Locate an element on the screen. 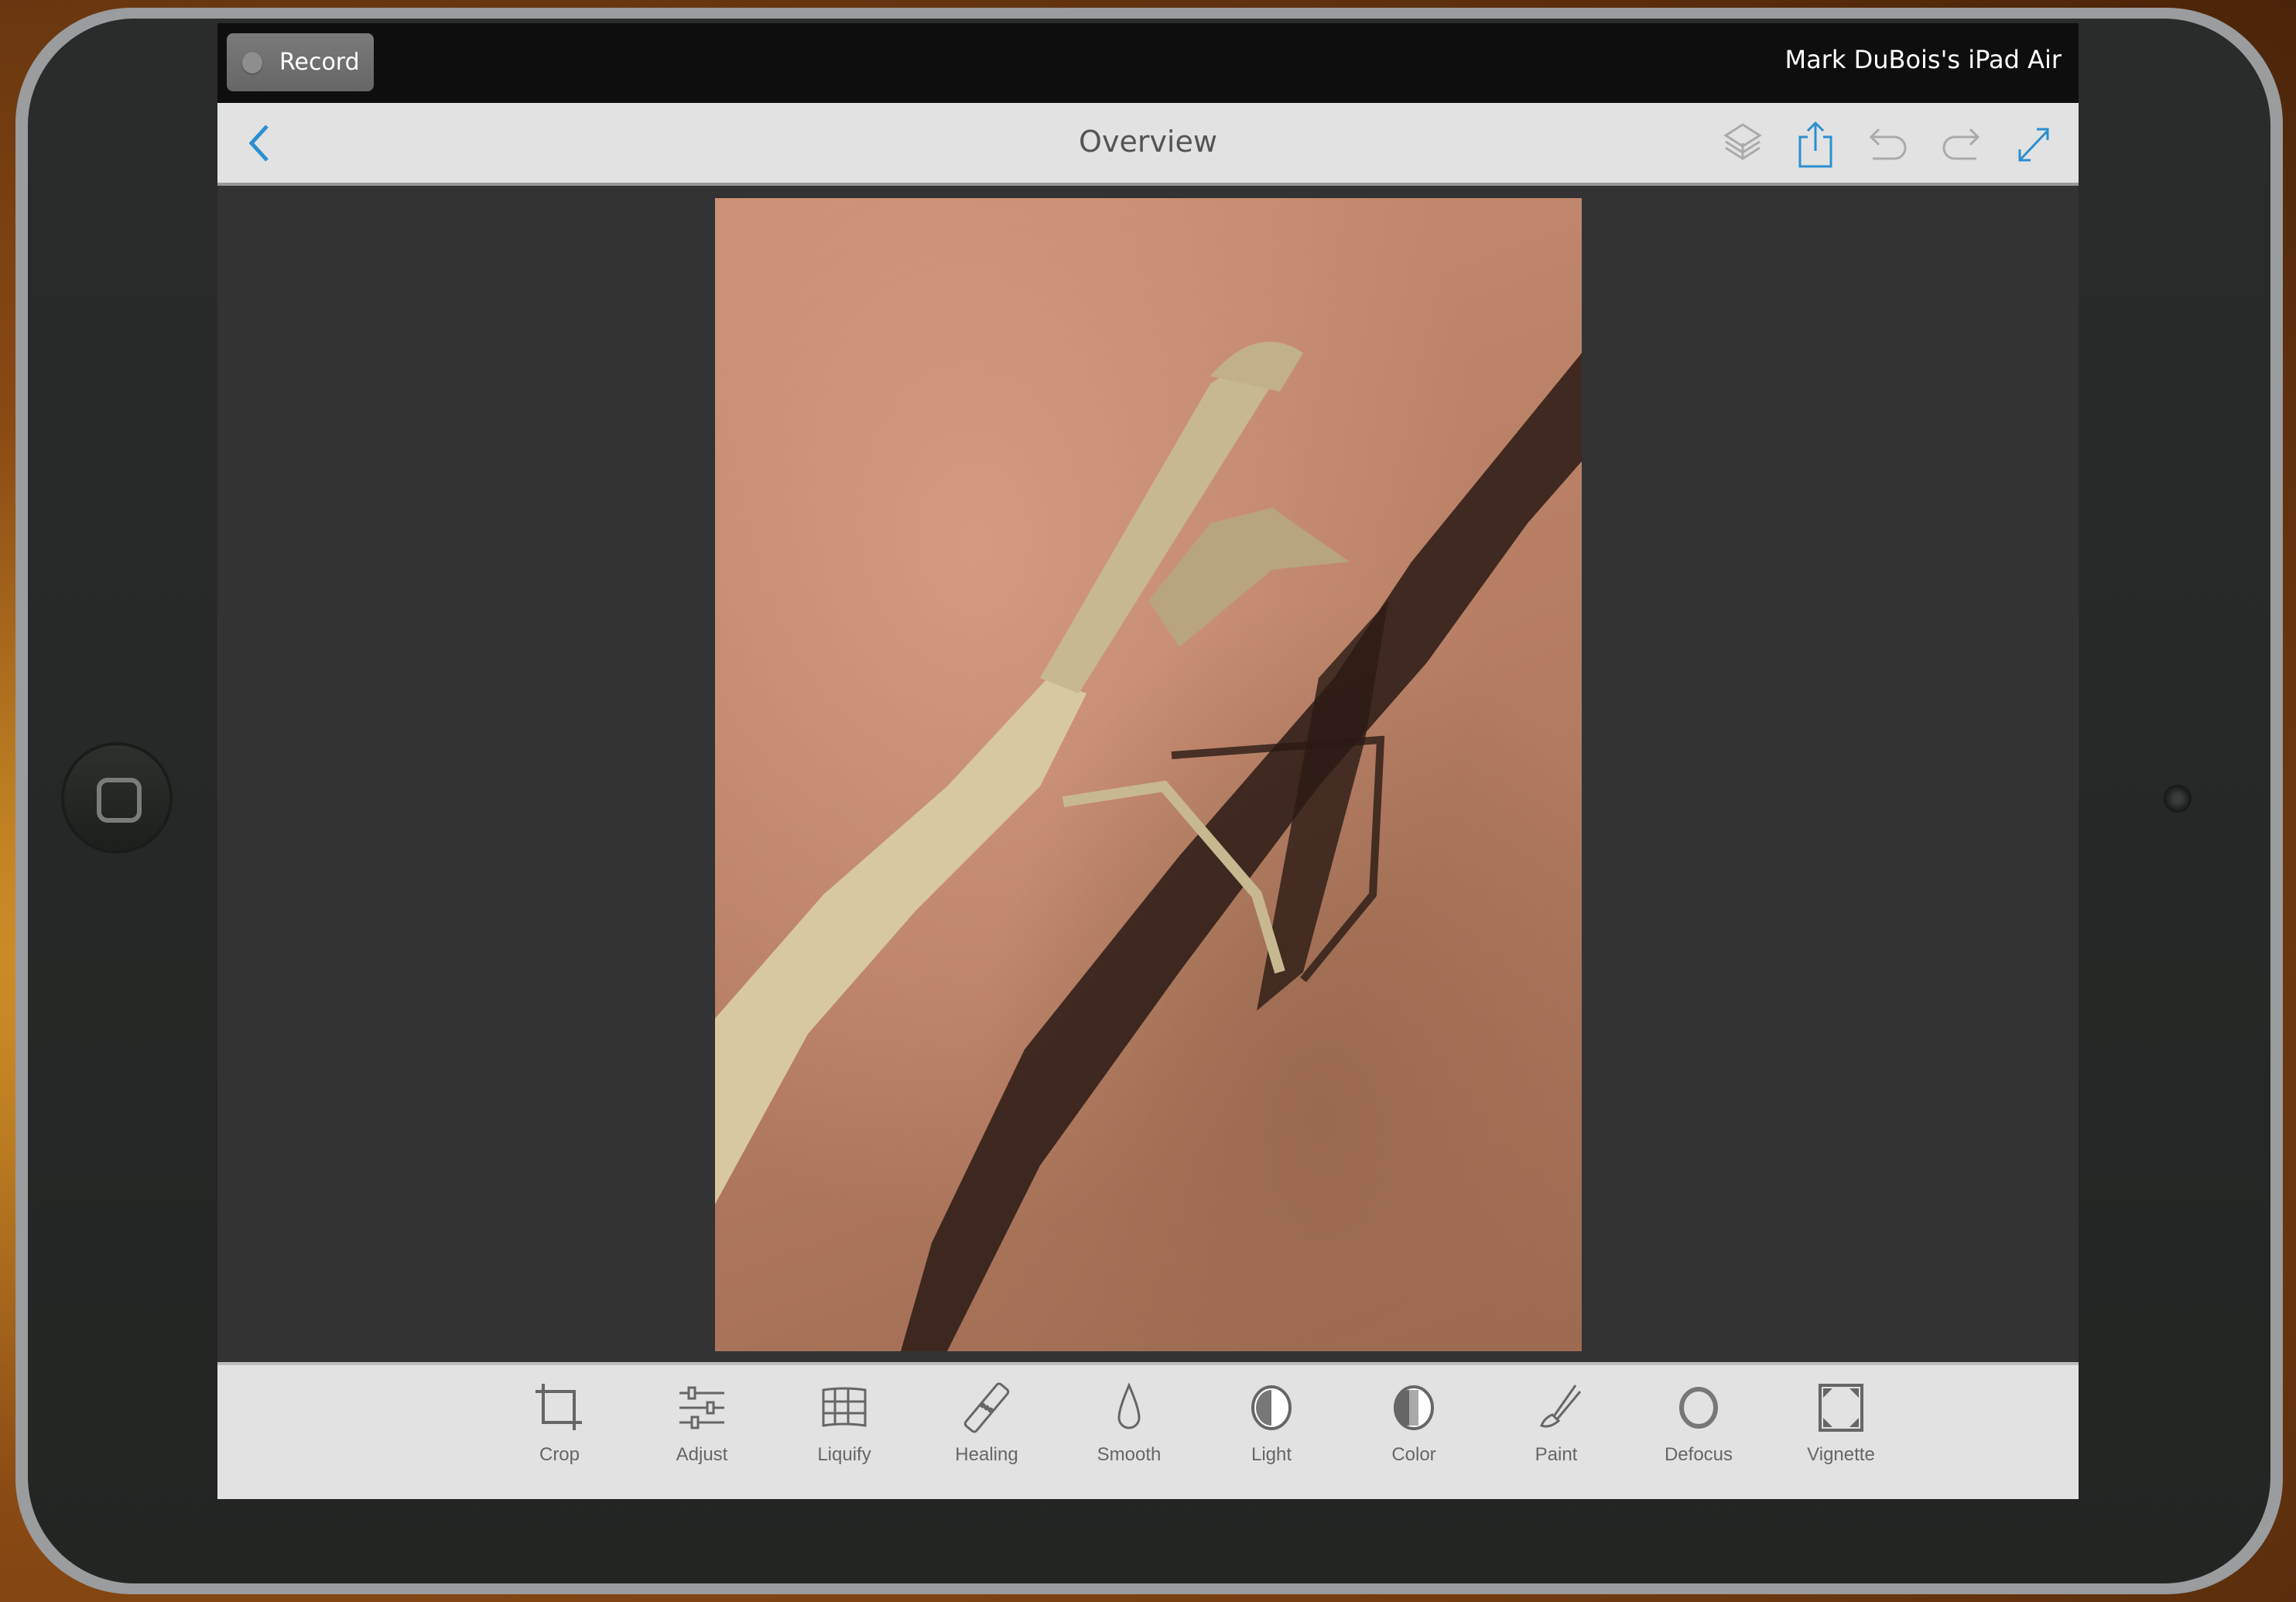  tool-healing: Healing is located at coordinates (986, 1423).